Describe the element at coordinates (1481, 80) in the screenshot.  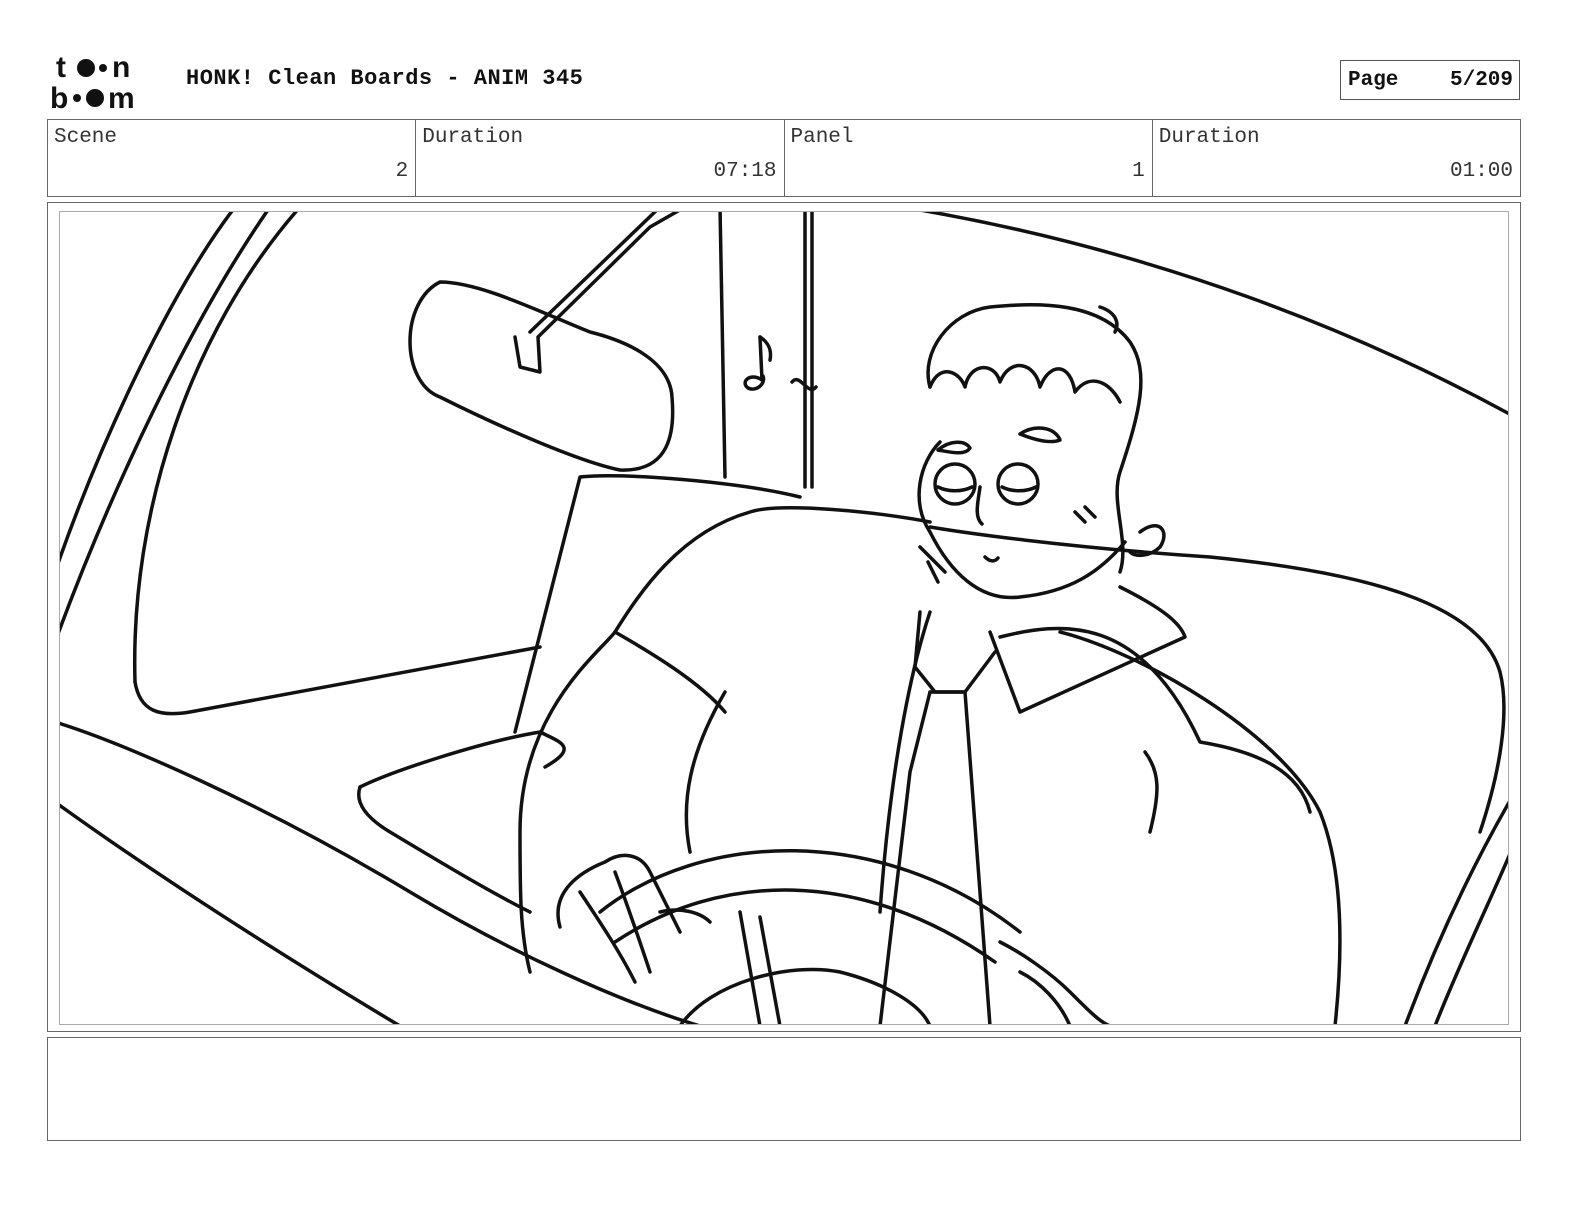
I see `page-number: 5/209` at that location.